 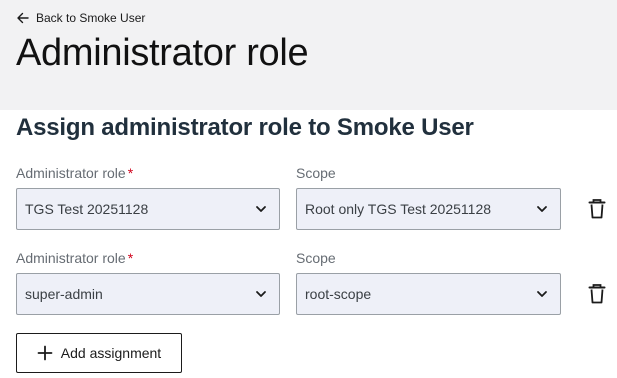 I want to click on arrow-left-icon, so click(x=23, y=18).